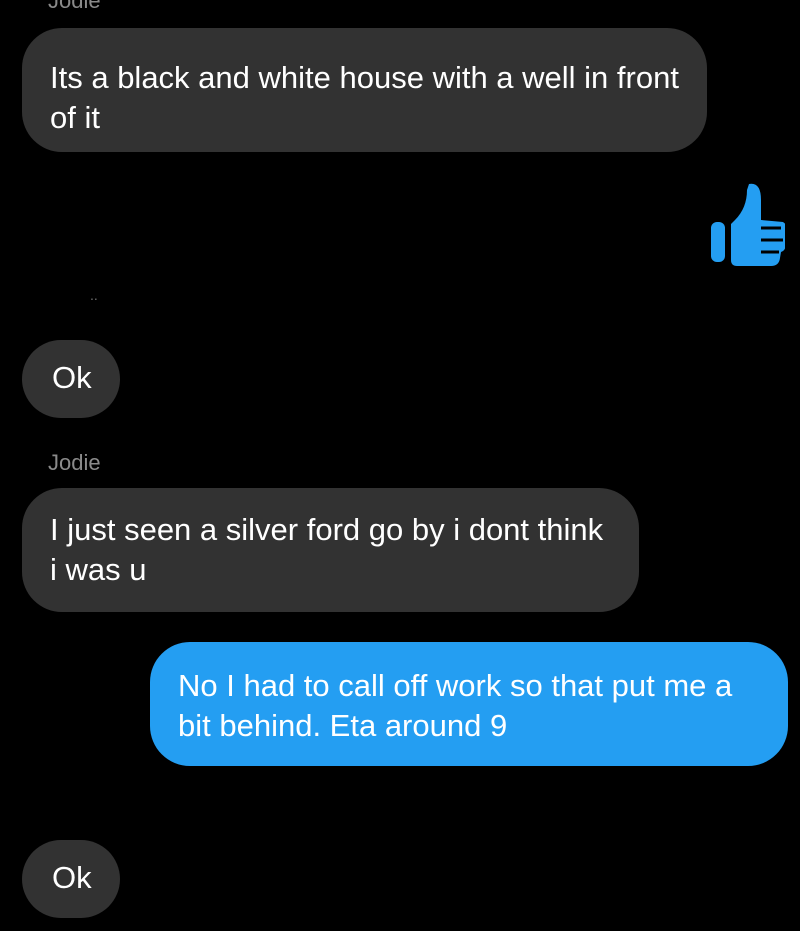 The width and height of the screenshot is (800, 931). What do you see at coordinates (94, 295) in the screenshot?
I see `typing-dots: ..` at bounding box center [94, 295].